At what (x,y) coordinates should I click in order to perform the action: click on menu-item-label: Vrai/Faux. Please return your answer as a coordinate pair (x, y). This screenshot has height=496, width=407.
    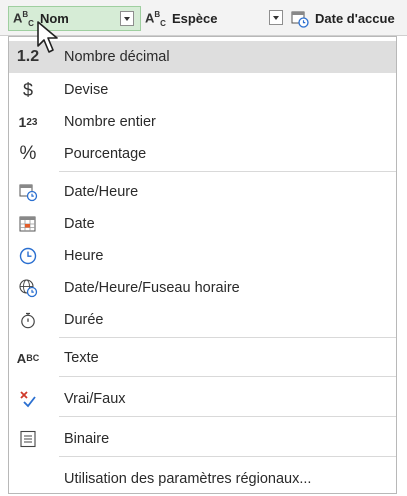
    Looking at the image, I should click on (95, 399).